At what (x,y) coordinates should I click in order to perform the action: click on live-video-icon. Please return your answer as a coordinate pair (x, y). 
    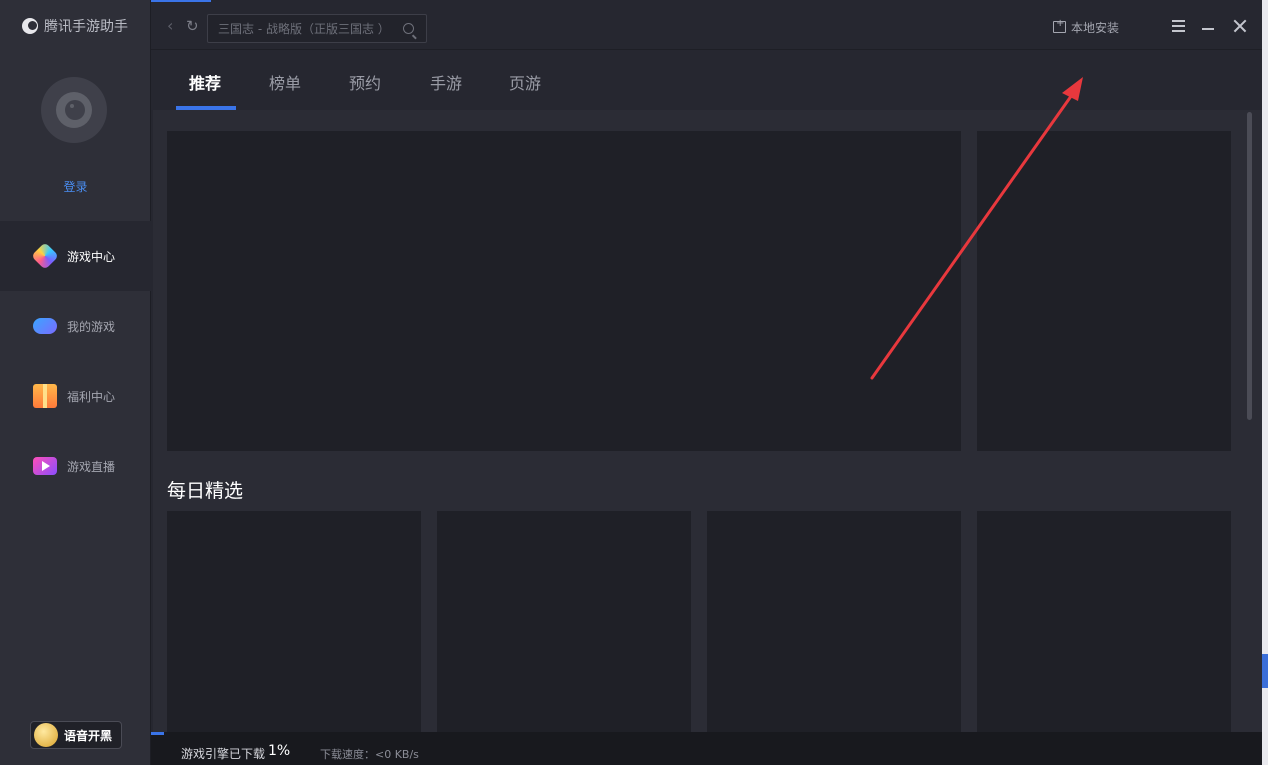
    Looking at the image, I should click on (45, 466).